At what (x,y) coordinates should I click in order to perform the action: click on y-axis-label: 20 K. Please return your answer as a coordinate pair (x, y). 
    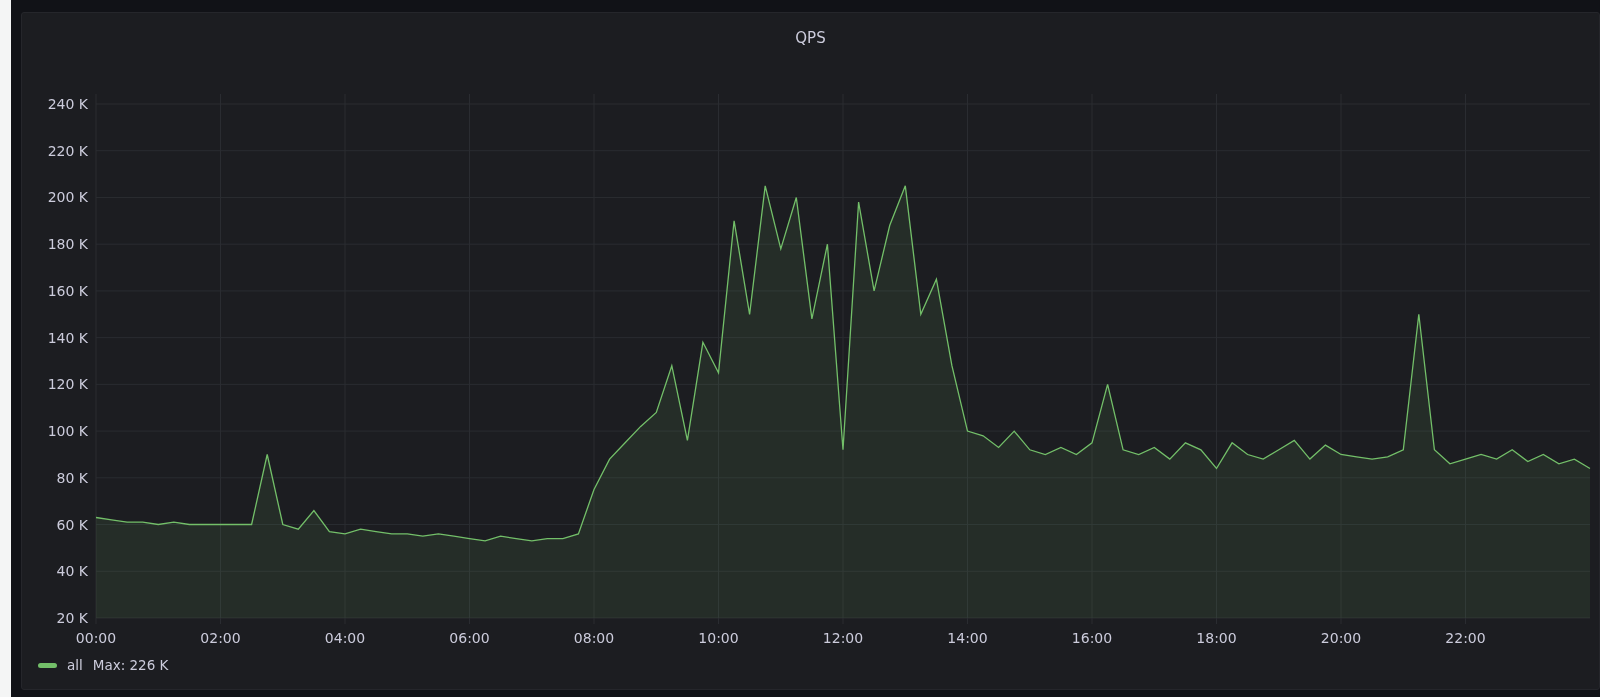
    Looking at the image, I should click on (72, 618).